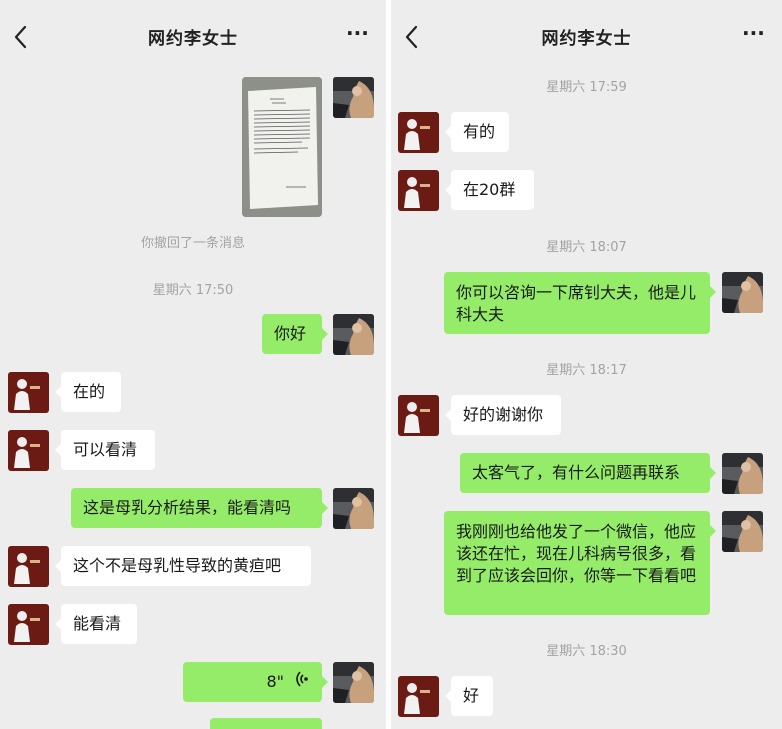  What do you see at coordinates (192, 243) in the screenshot?
I see `recall-notice: 你撤回了一条消息` at bounding box center [192, 243].